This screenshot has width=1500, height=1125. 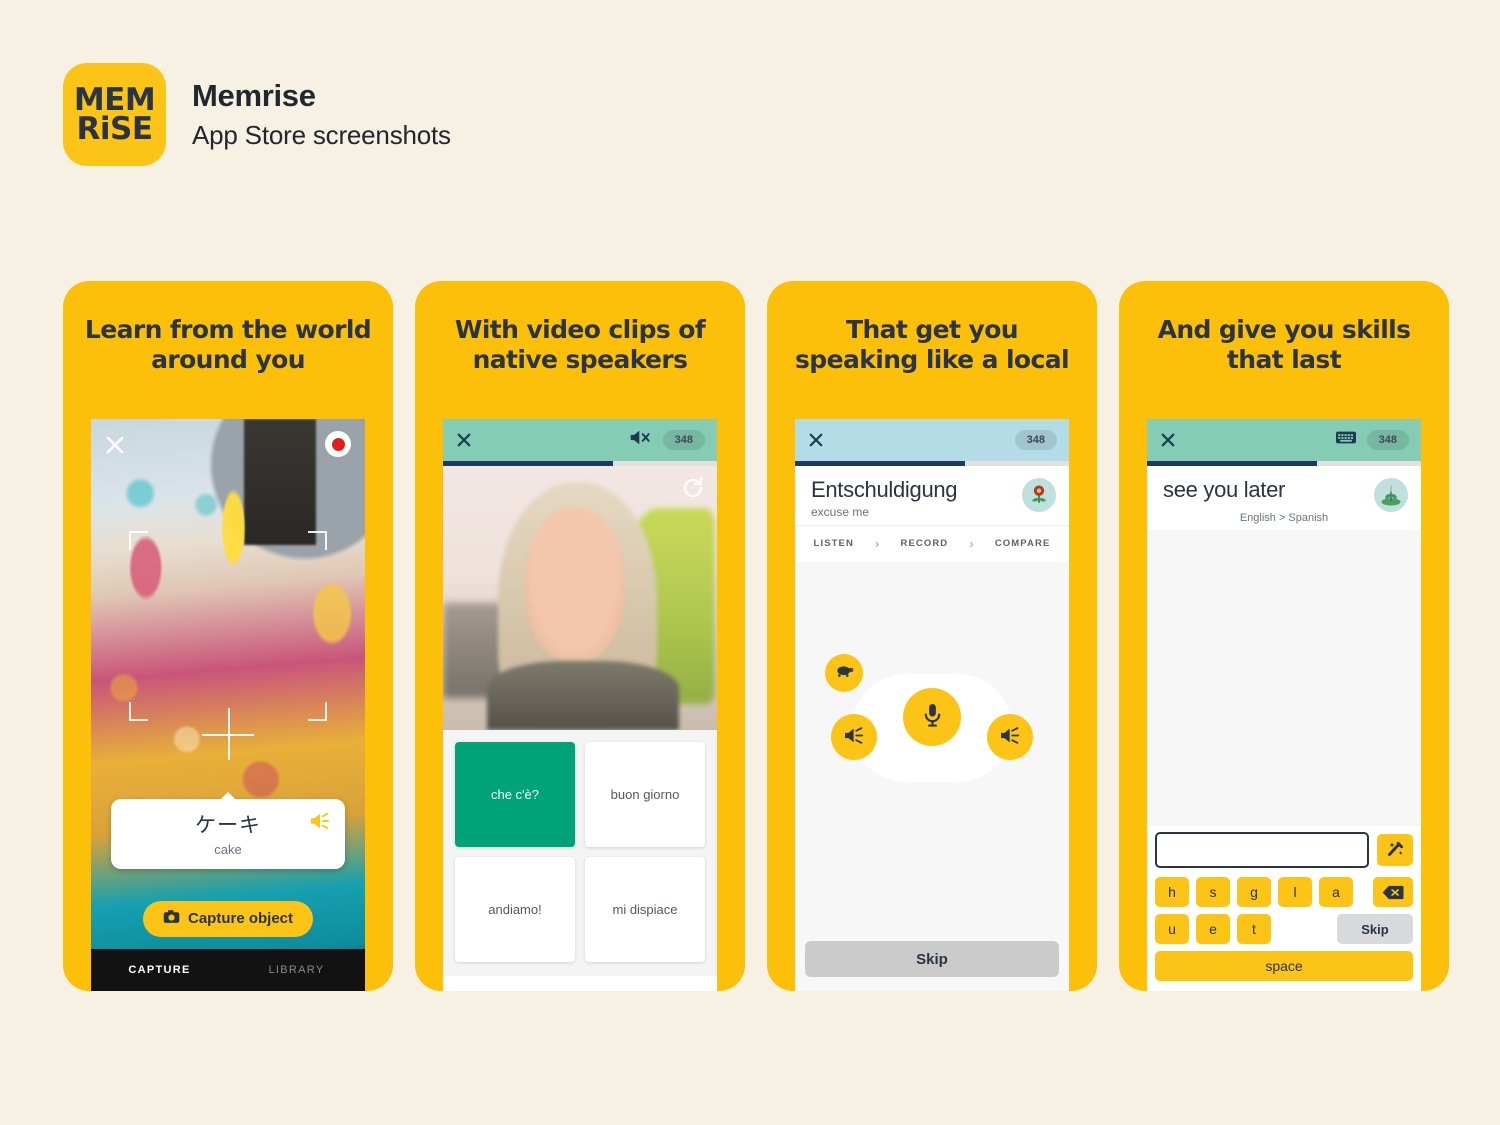 What do you see at coordinates (1213, 892) in the screenshot?
I see `key-s: s` at bounding box center [1213, 892].